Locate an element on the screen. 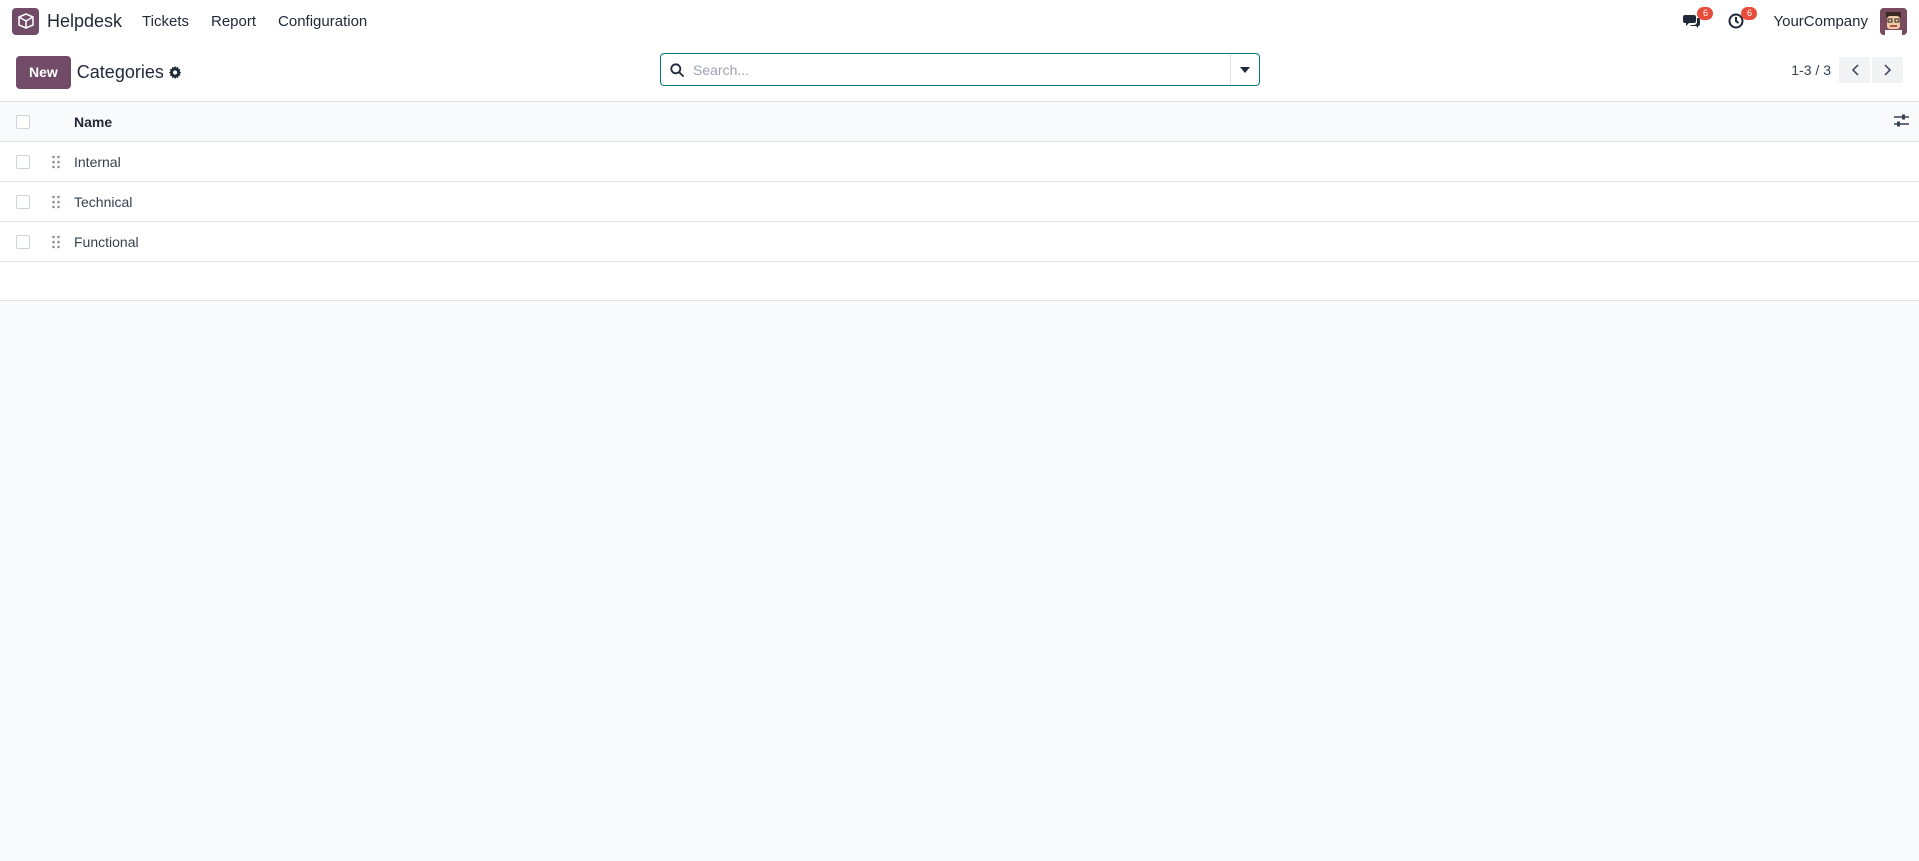 This screenshot has width=1919, height=861. menu-tickets: Tickets is located at coordinates (165, 21).